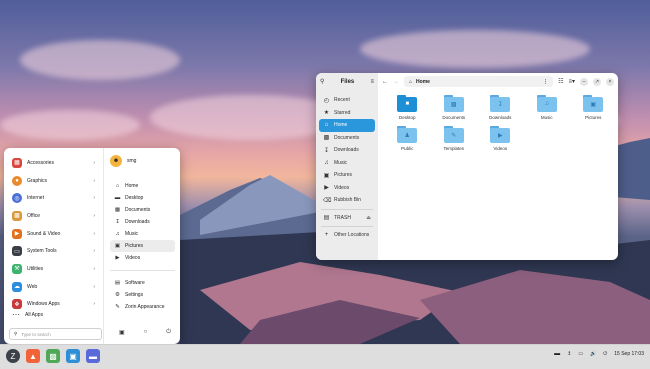  What do you see at coordinates (610, 81) in the screenshot?
I see `close-icon: ×` at bounding box center [610, 81].